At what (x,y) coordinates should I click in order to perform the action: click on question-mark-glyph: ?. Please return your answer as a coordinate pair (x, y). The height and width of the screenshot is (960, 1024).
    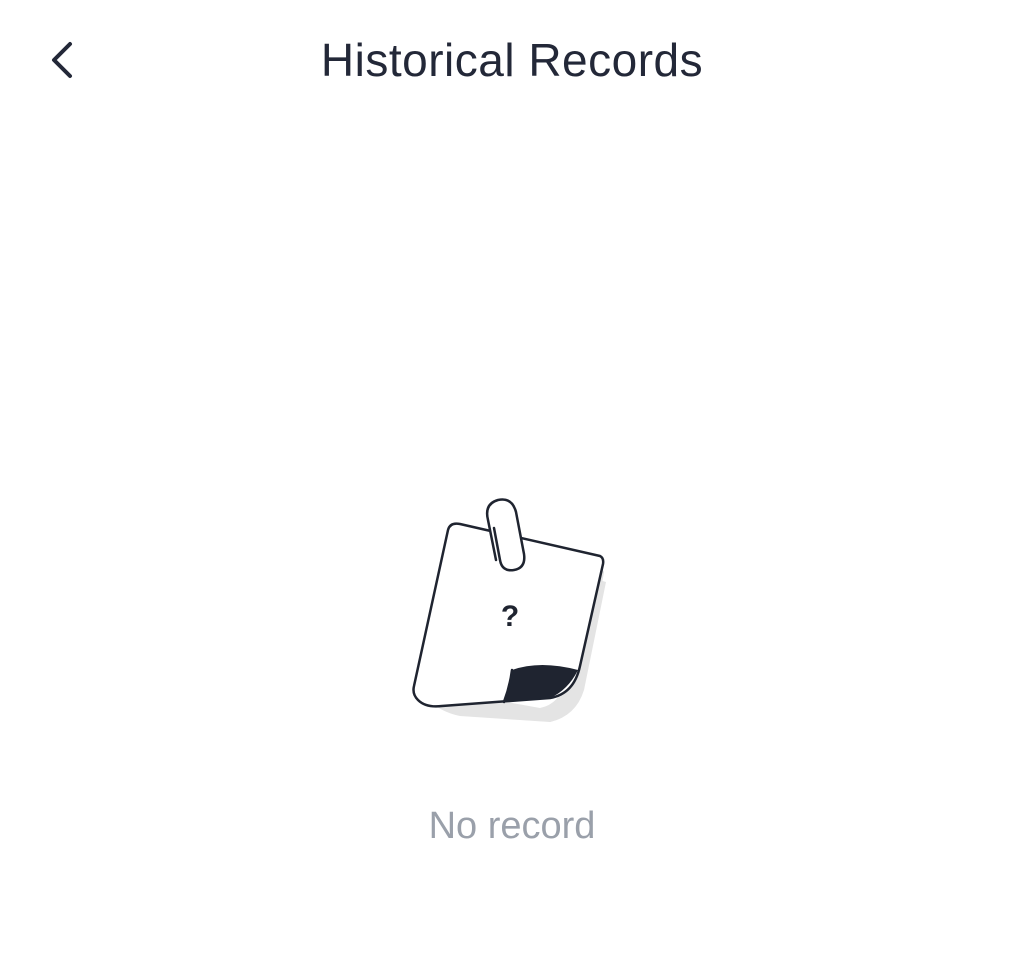
    Looking at the image, I should click on (510, 616).